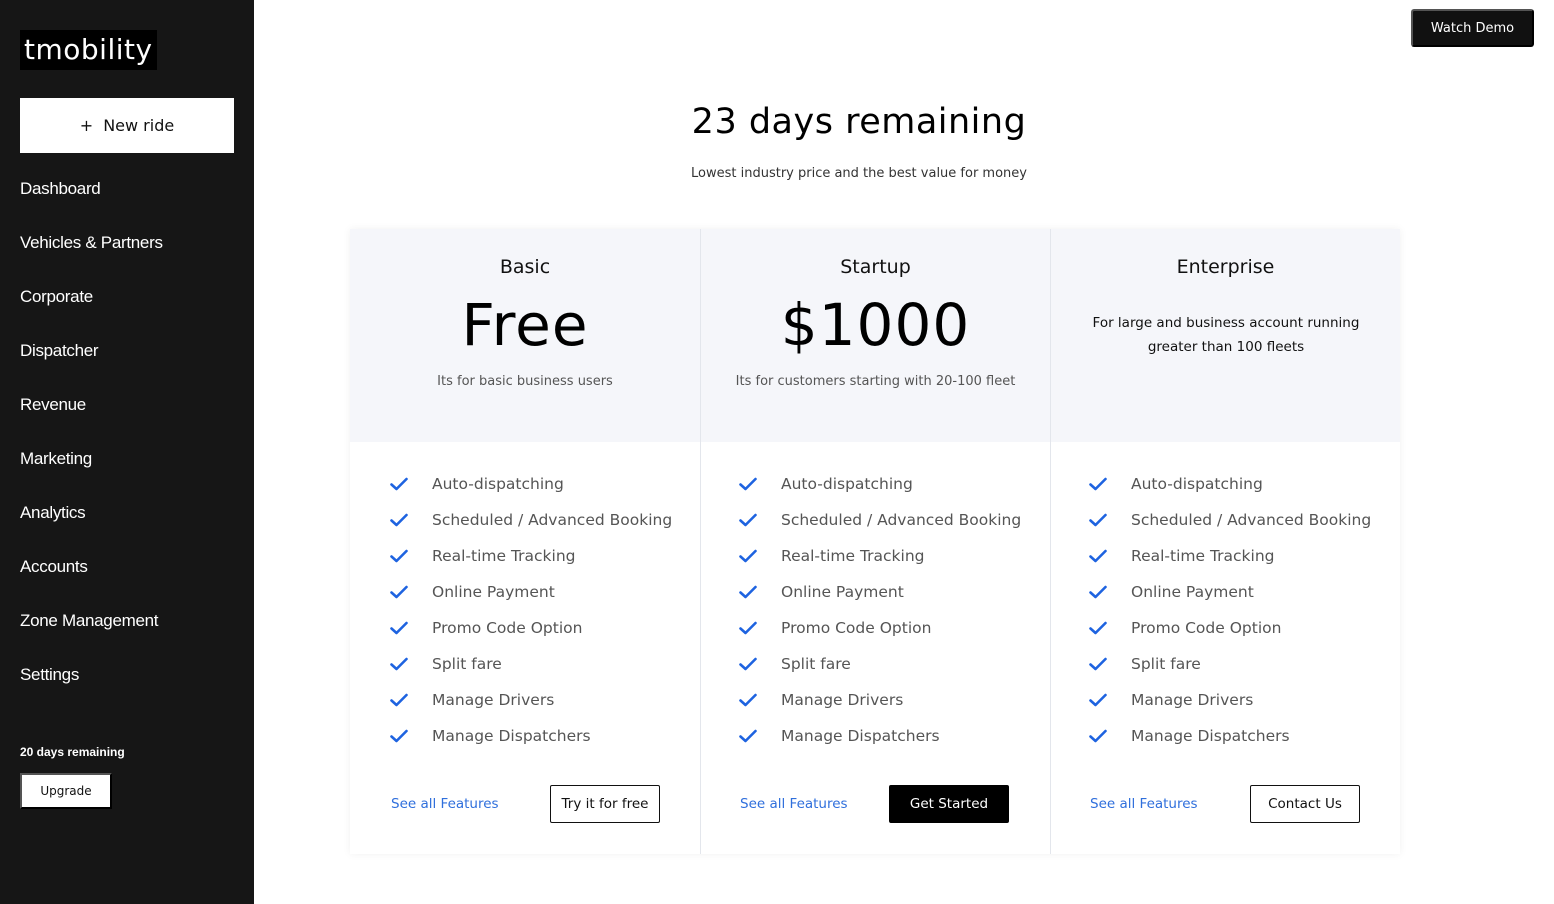  I want to click on plan-name: Basic, so click(525, 267).